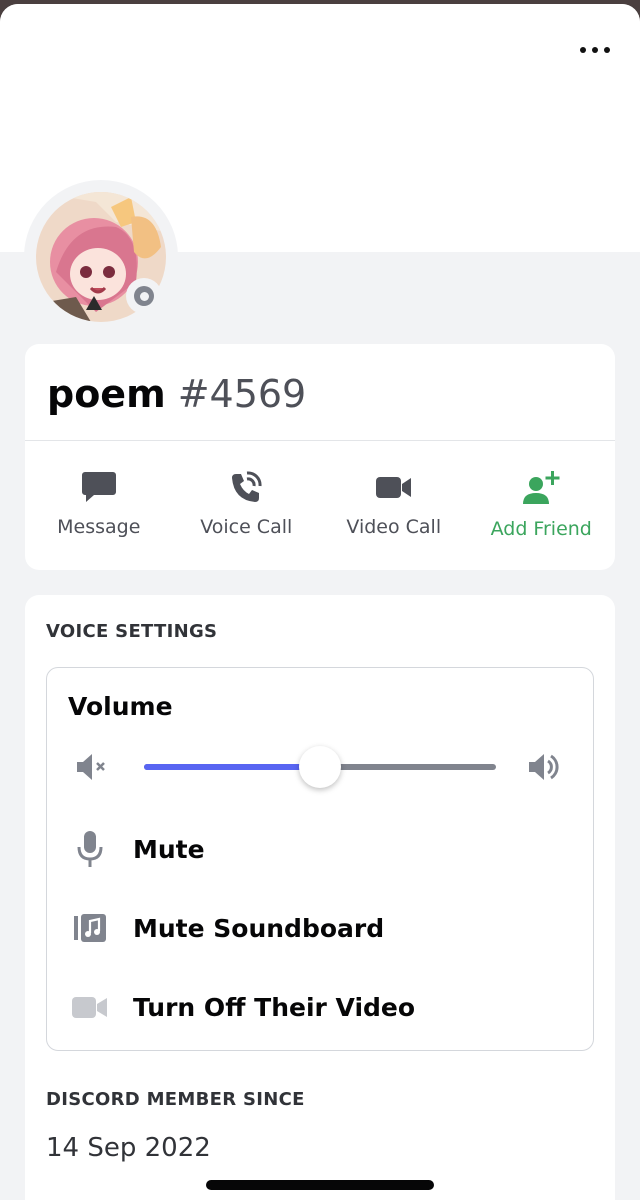 Image resolution: width=640 pixels, height=1200 pixels. Describe the element at coordinates (132, 631) in the screenshot. I see `voice-settings-heading: VOICE SETTINGS` at that location.